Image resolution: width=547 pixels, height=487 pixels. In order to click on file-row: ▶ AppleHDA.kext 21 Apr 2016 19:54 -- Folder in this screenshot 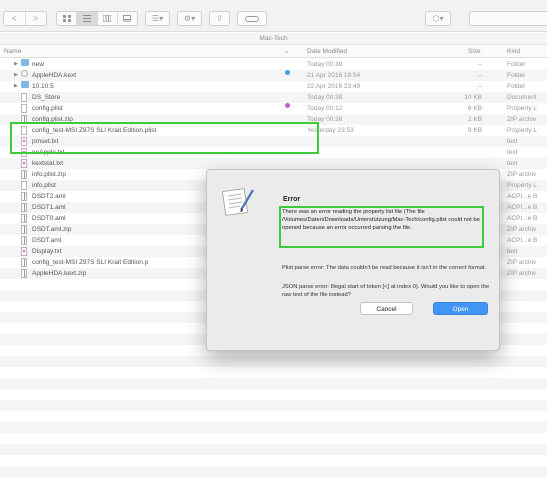, I will do `click(273, 75)`.